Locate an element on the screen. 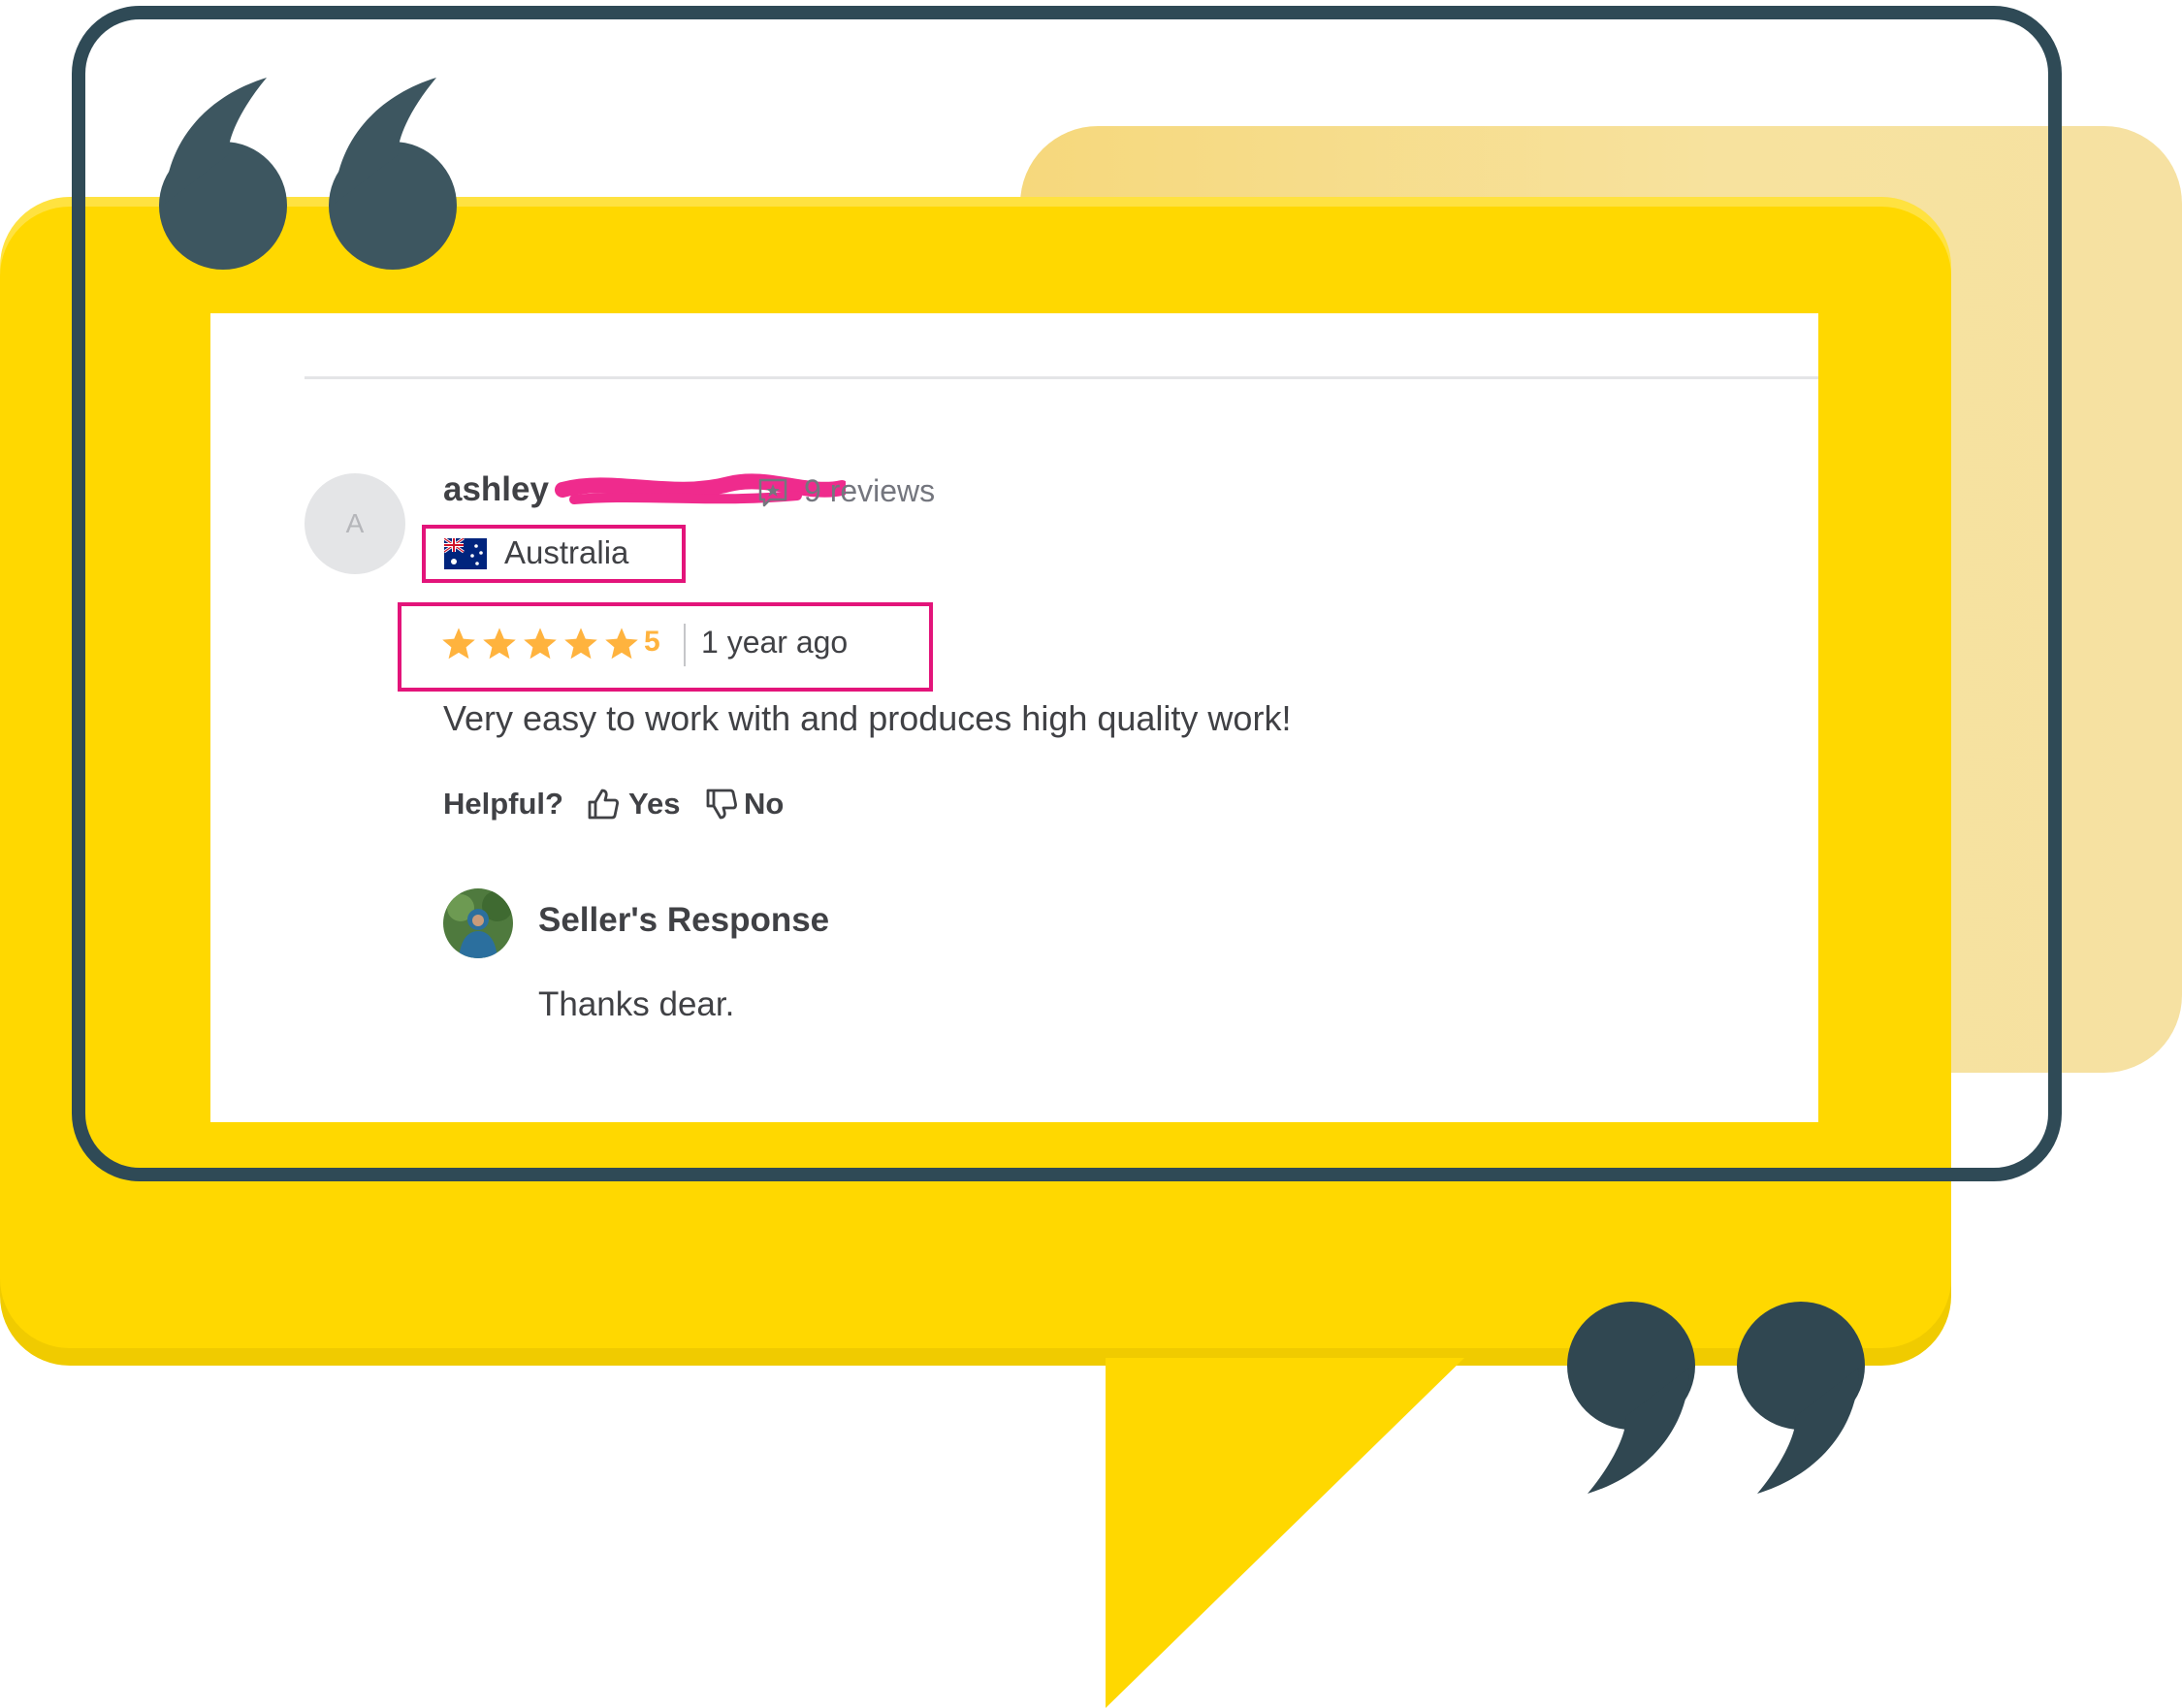 The height and width of the screenshot is (1708, 2182). rating-value: 5 is located at coordinates (652, 642).